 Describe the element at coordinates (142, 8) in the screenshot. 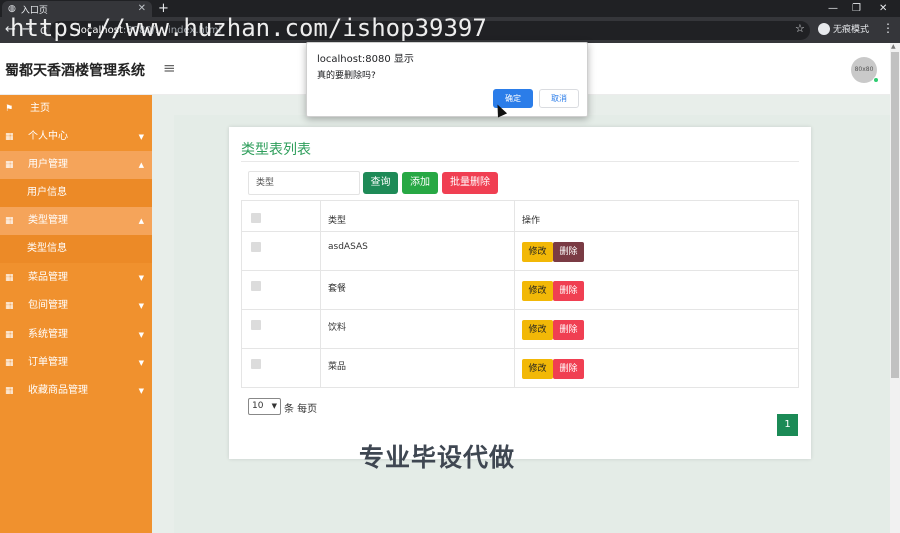

I see `close-tab-icon: ✕` at that location.